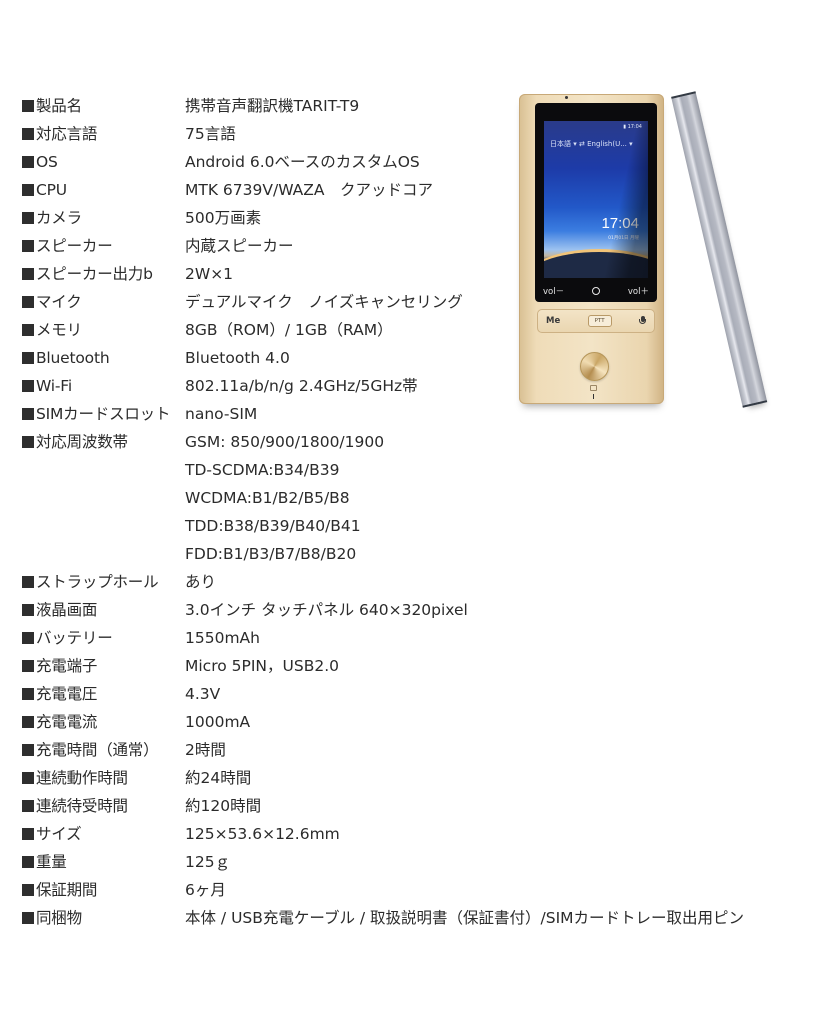  I want to click on spec-value: nano-SIM, so click(221, 414).